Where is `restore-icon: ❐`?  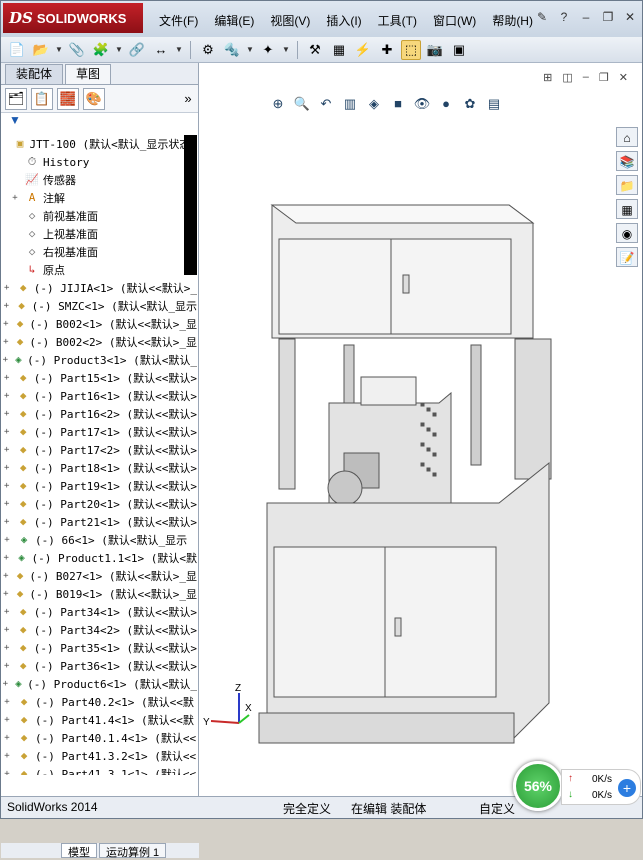
restore-icon: ❐ is located at coordinates (608, 17).